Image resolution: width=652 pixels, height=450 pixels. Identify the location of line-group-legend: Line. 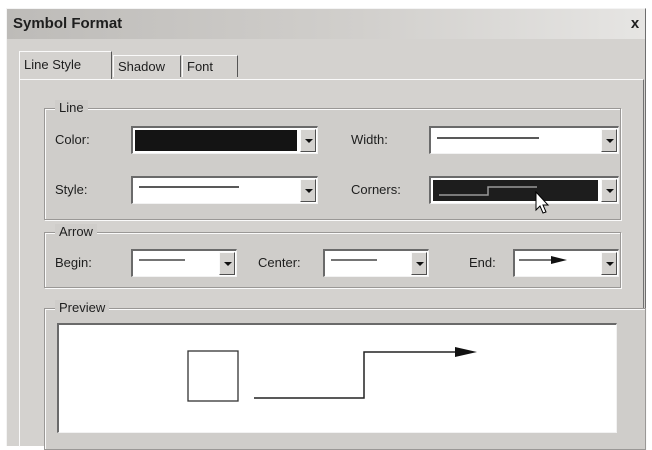
(71, 107).